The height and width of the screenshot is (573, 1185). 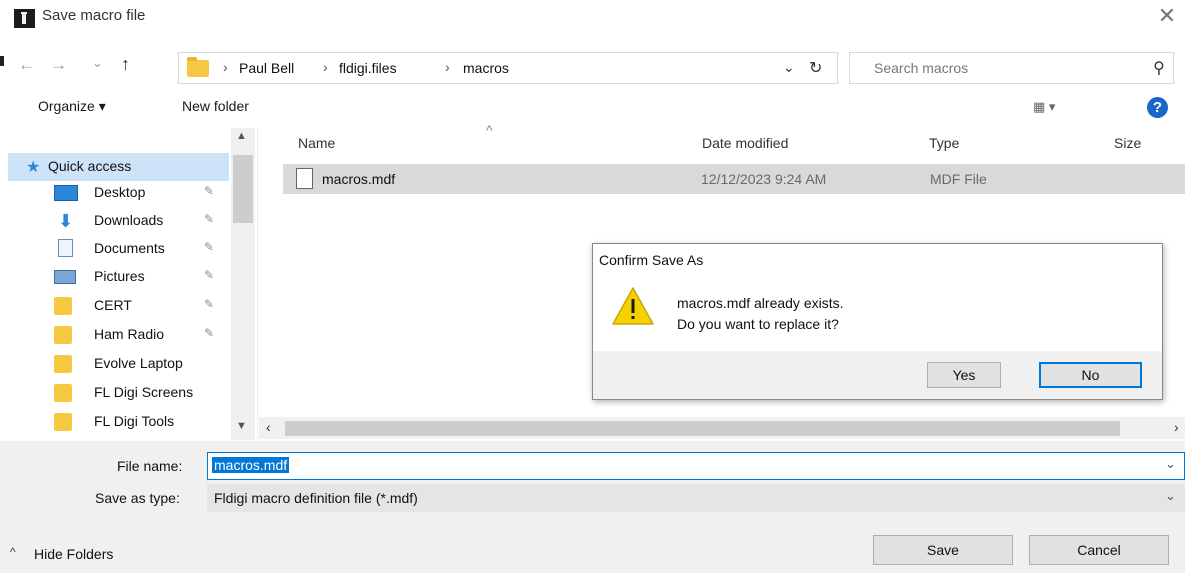 What do you see at coordinates (943, 550) in the screenshot?
I see `save-button: Save` at bounding box center [943, 550].